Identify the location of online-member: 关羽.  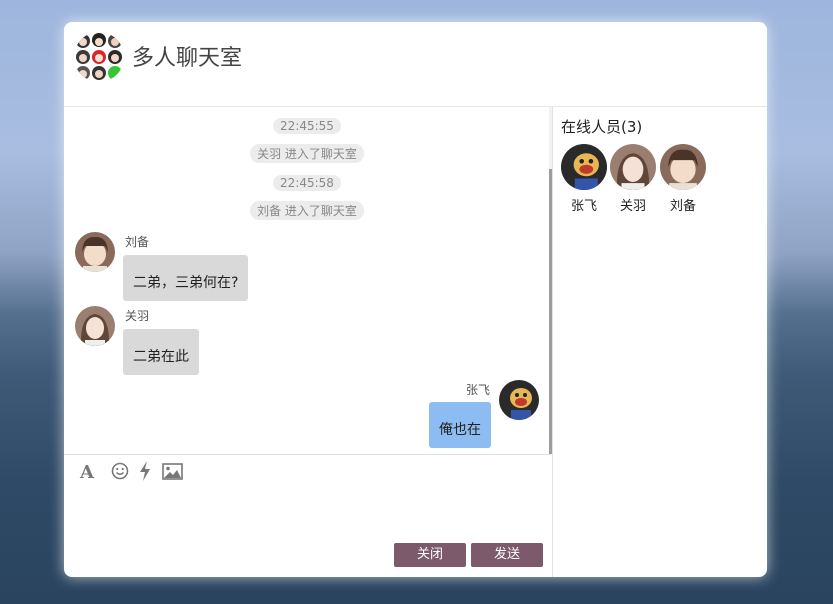
(633, 179).